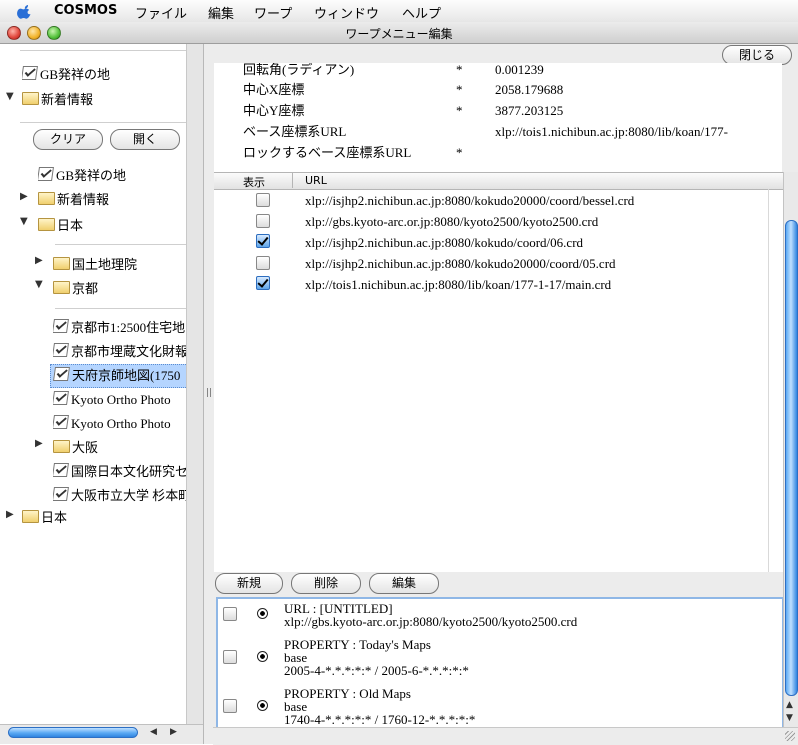 The width and height of the screenshot is (798, 745). Describe the element at coordinates (68, 139) in the screenshot. I see `clear-button: クリア` at that location.